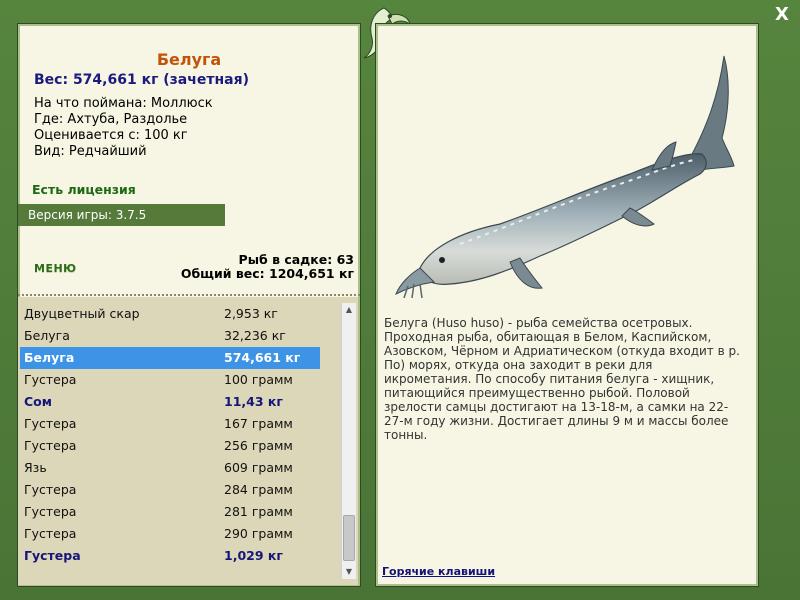  What do you see at coordinates (258, 379) in the screenshot?
I see `catch-item-weight: 100 грамм` at bounding box center [258, 379].